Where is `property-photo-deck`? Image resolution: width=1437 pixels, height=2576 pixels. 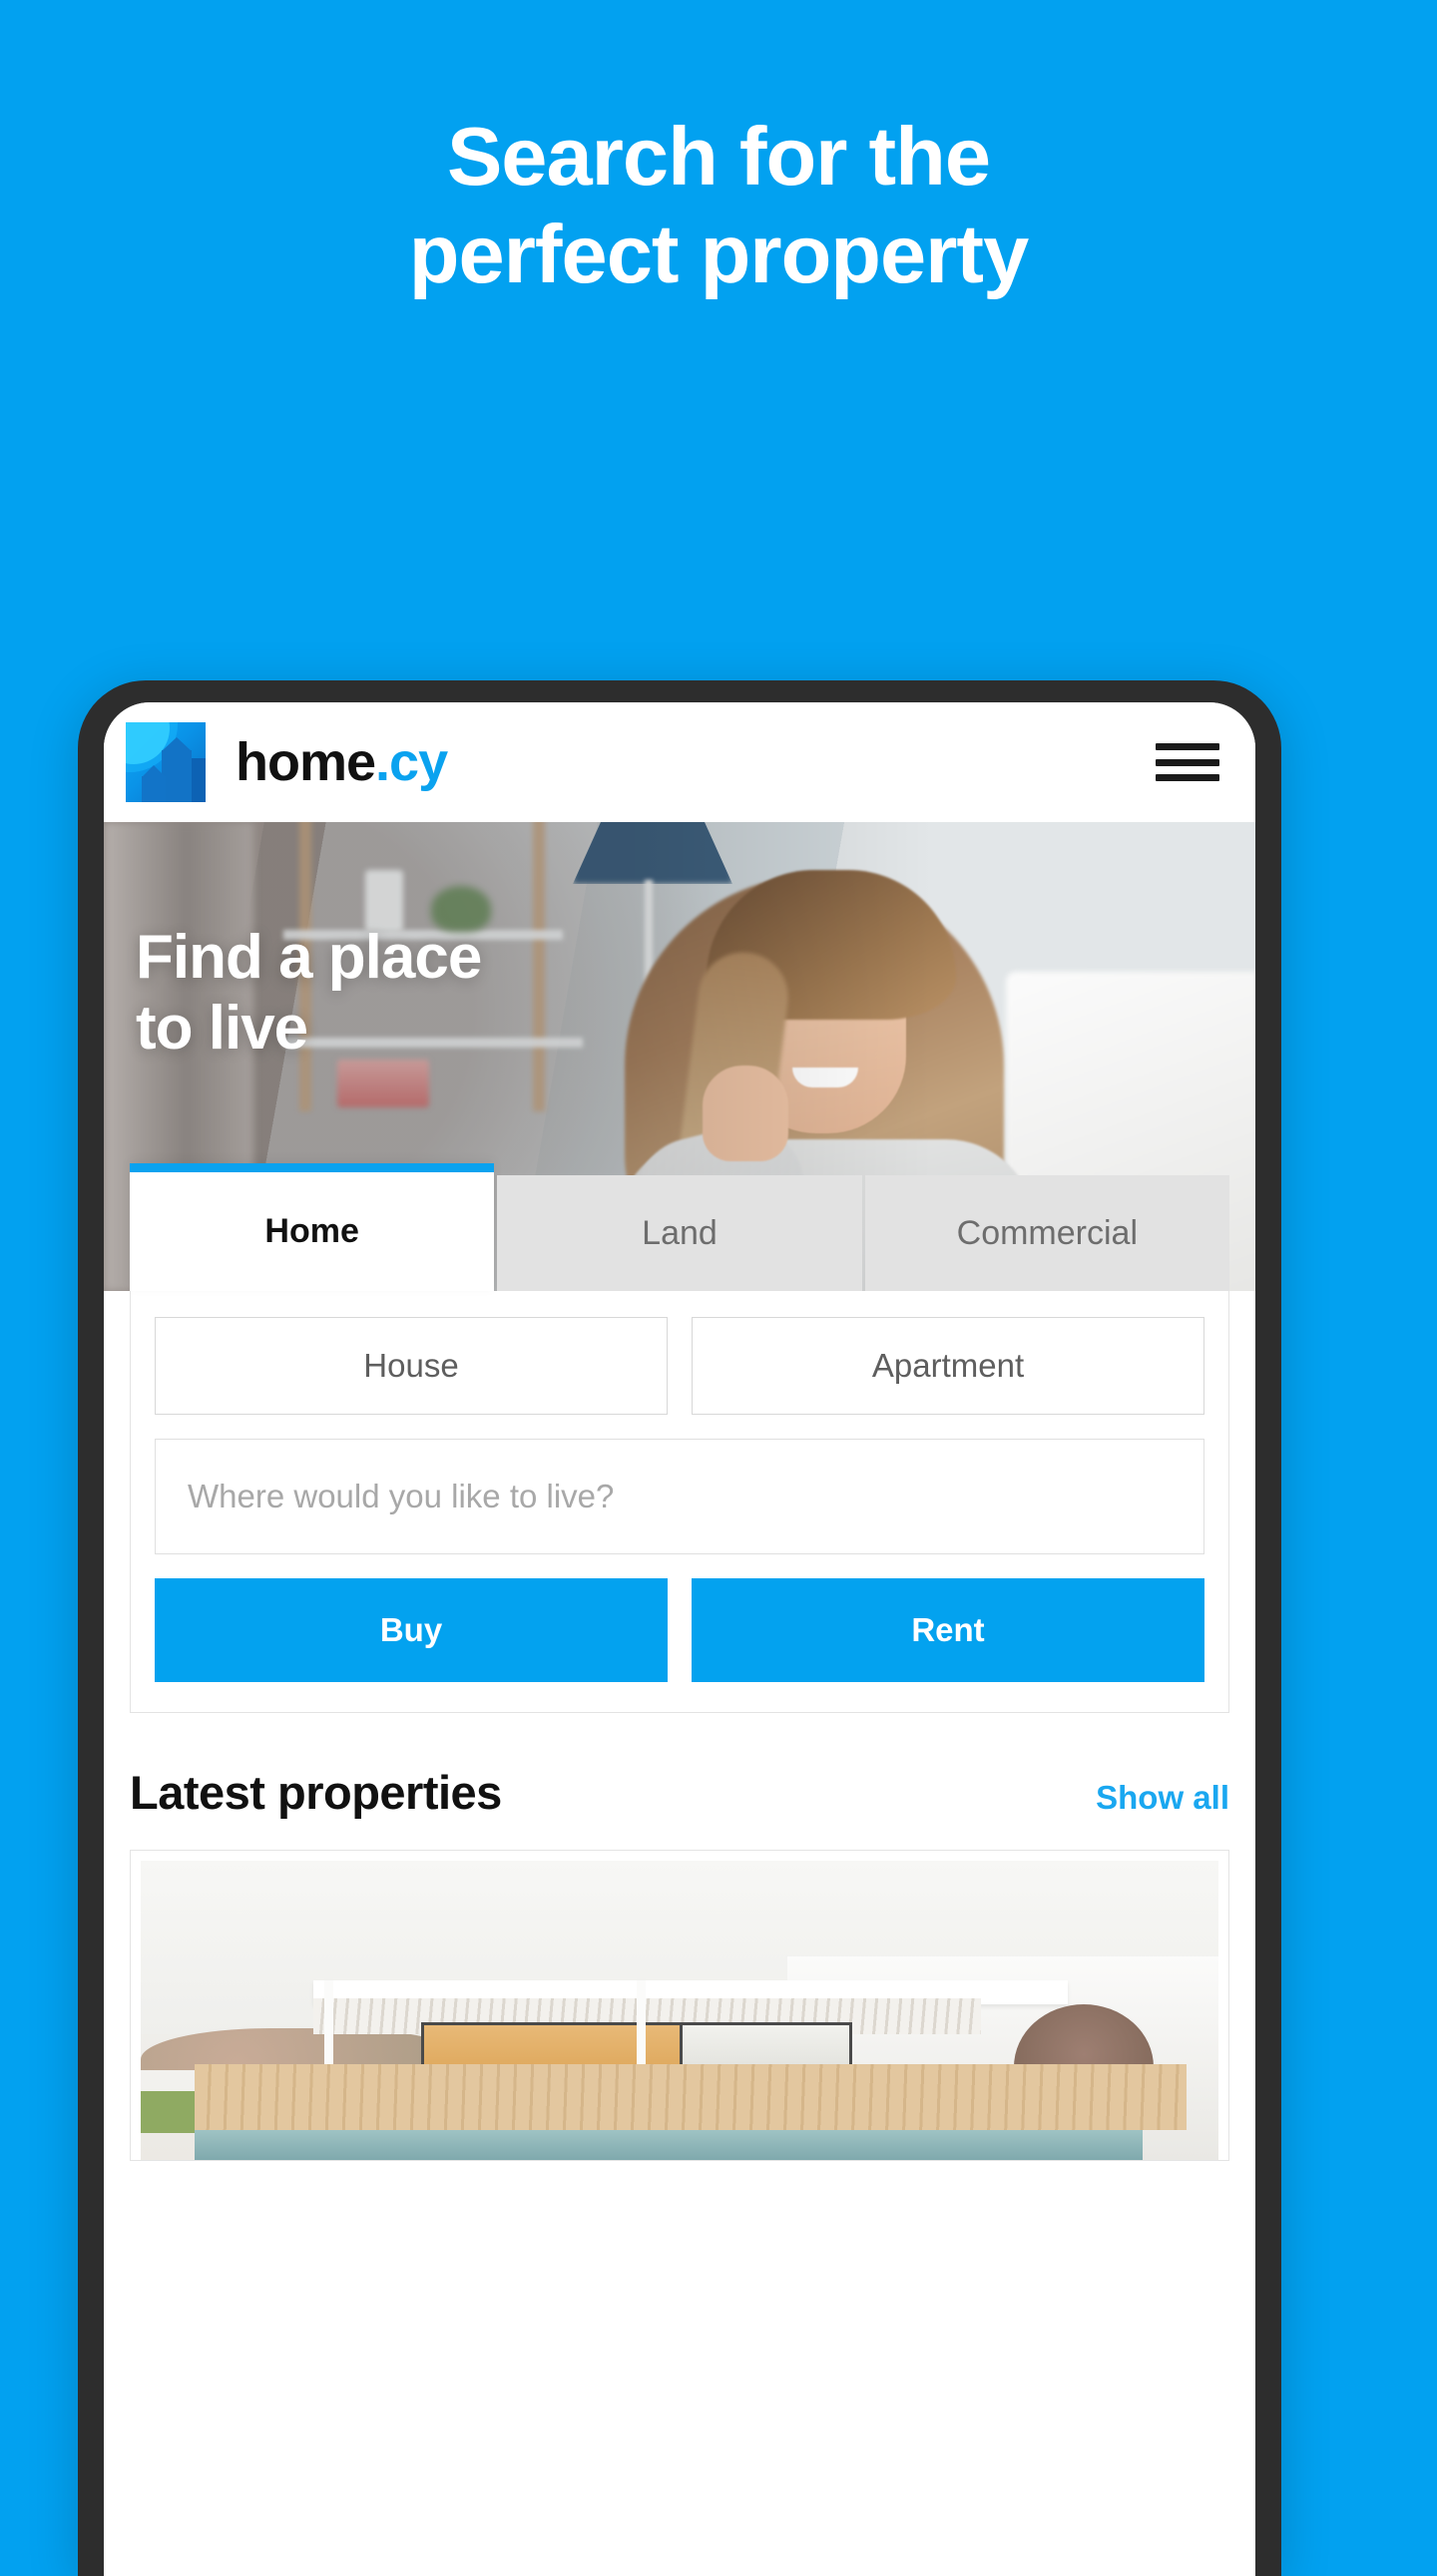 property-photo-deck is located at coordinates (691, 2097).